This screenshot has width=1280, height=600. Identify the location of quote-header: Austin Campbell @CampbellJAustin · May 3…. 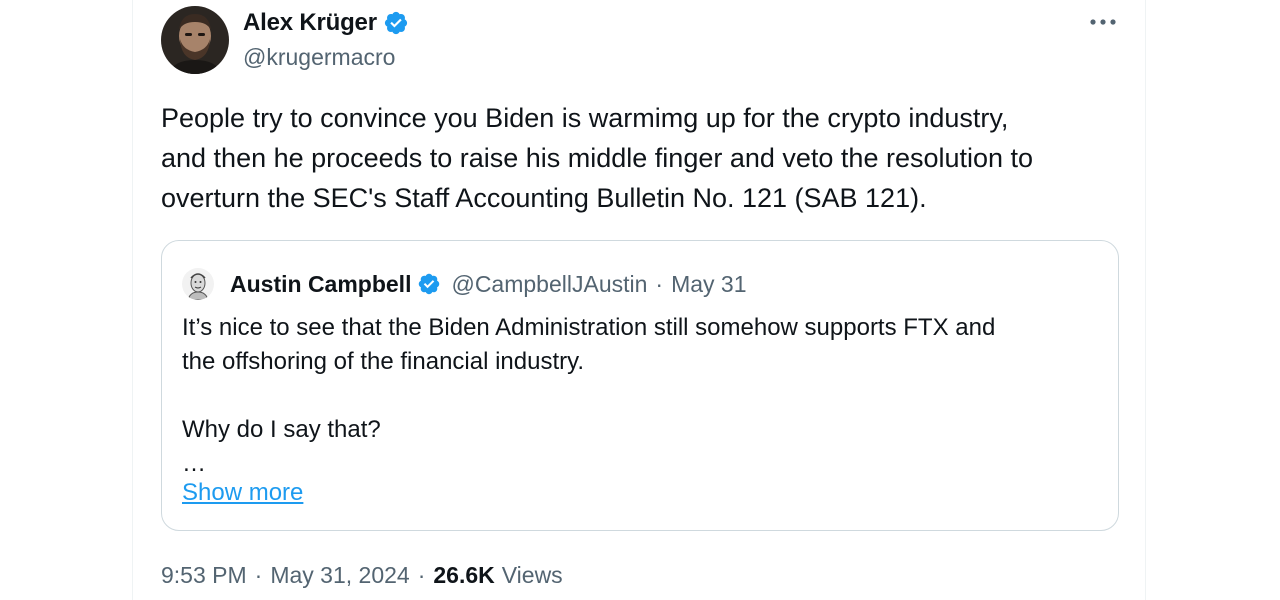
(464, 284).